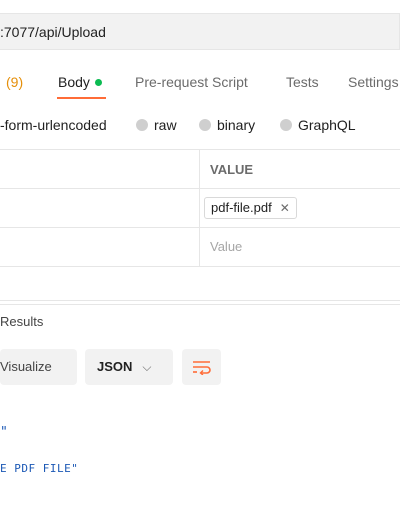  I want to click on option-urlencoded: -form-urlencoded, so click(53, 125).